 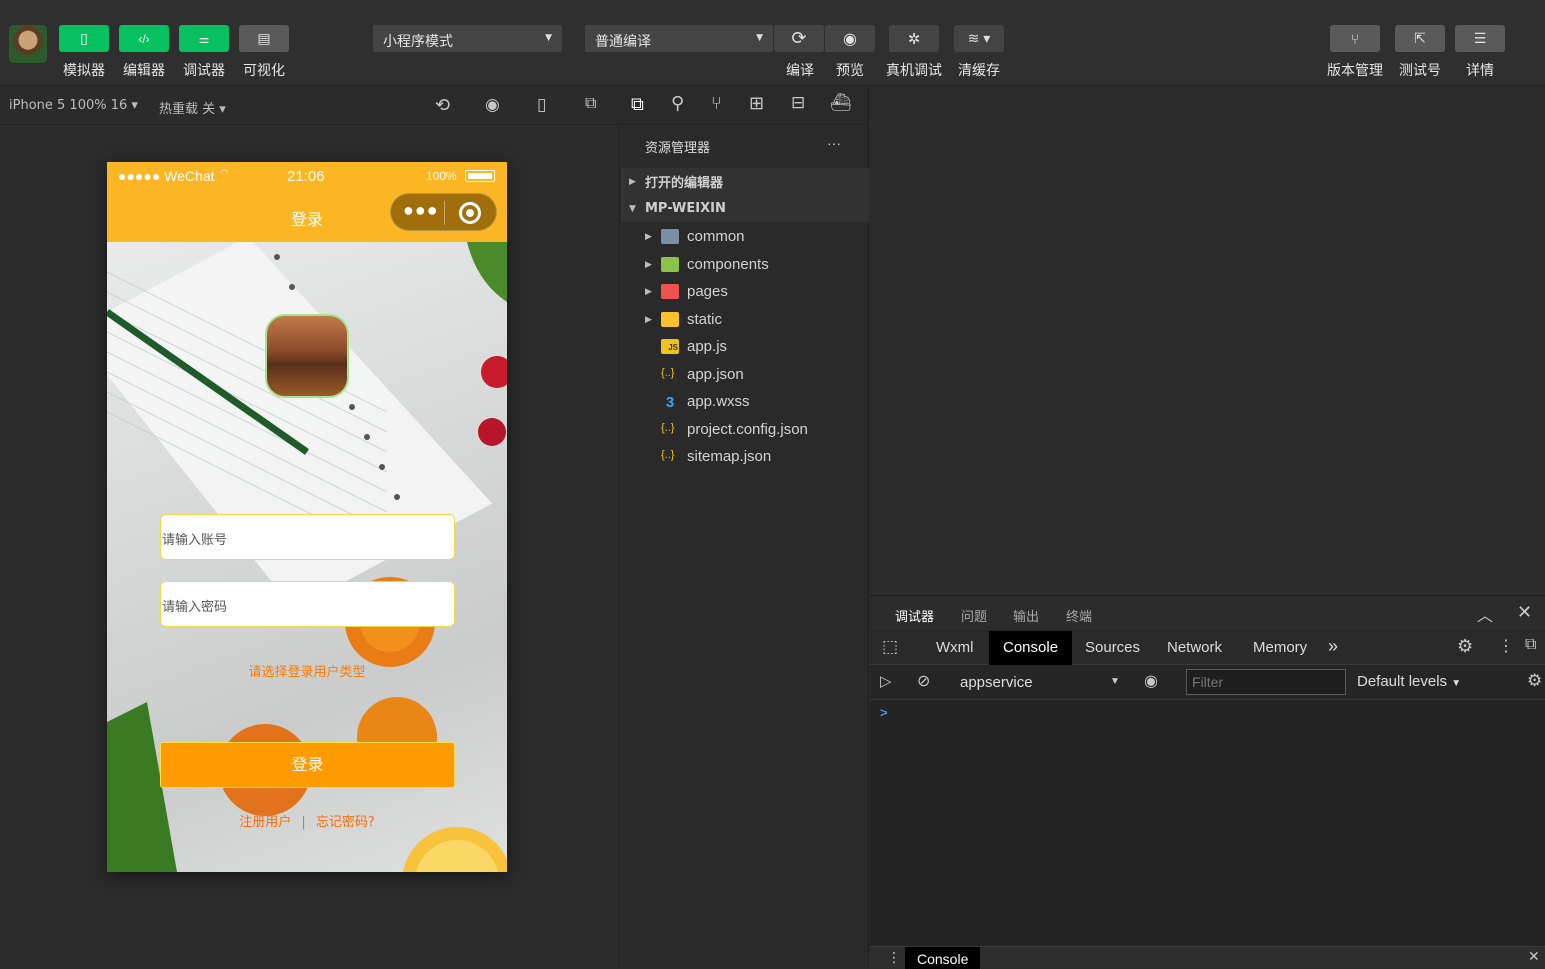 I want to click on editor-toggle-button: ‹/›, so click(x=144, y=38).